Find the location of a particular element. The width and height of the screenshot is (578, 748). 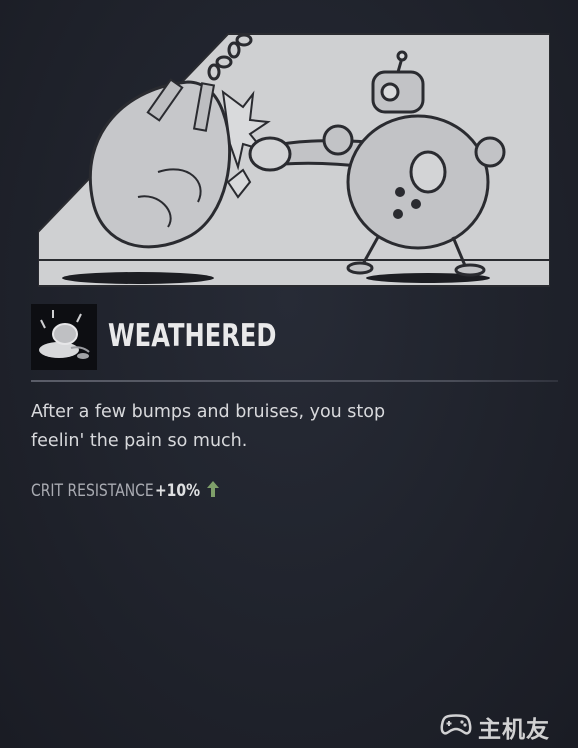

ability-title: WEATHERED is located at coordinates (192, 336).